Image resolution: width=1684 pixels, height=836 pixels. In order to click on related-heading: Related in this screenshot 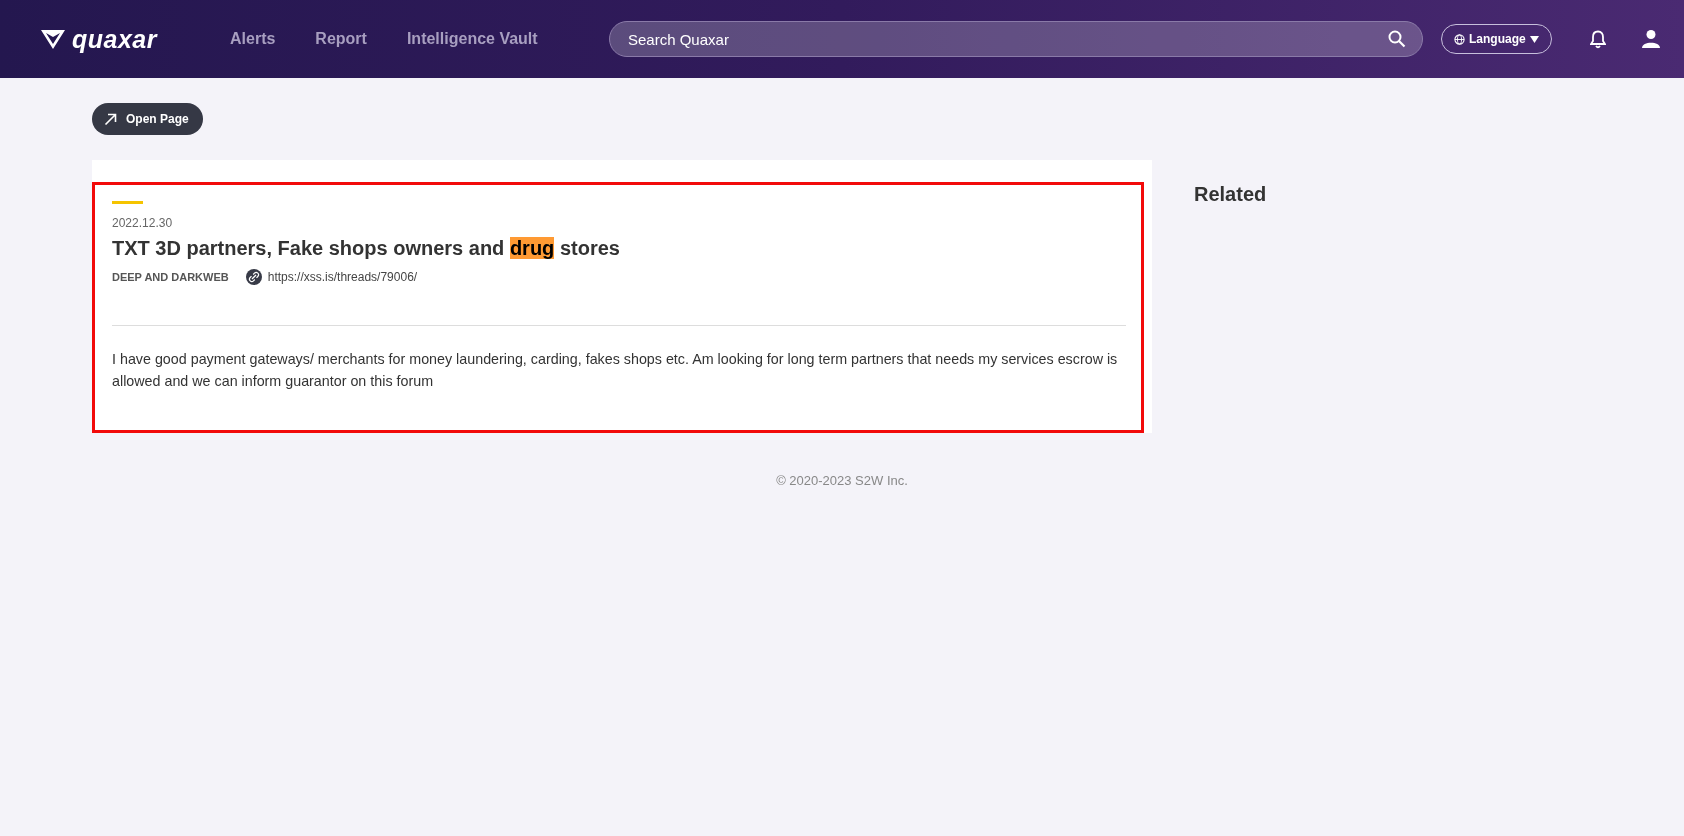, I will do `click(1230, 194)`.